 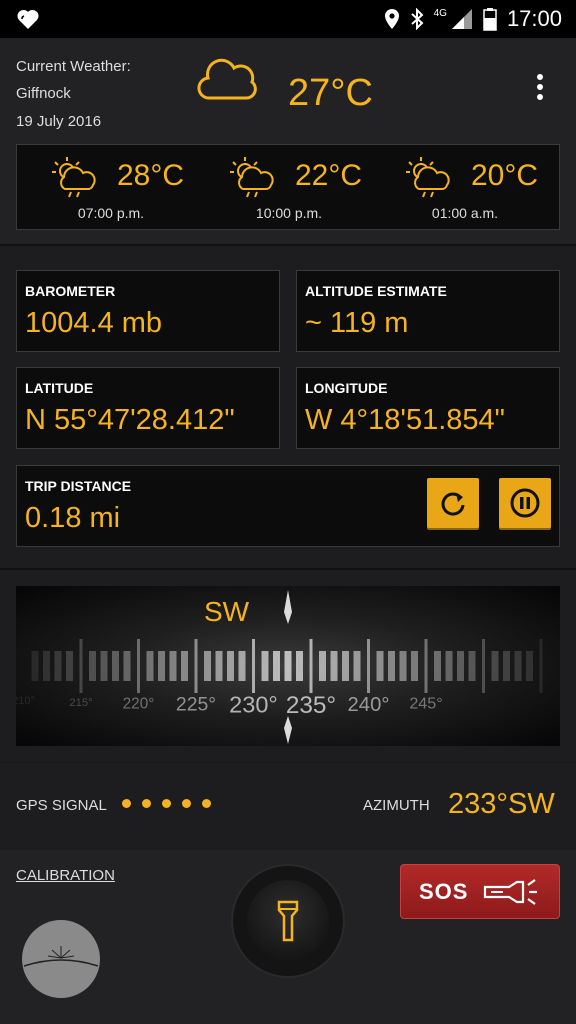 I want to click on pause-trip-button, so click(x=525, y=503).